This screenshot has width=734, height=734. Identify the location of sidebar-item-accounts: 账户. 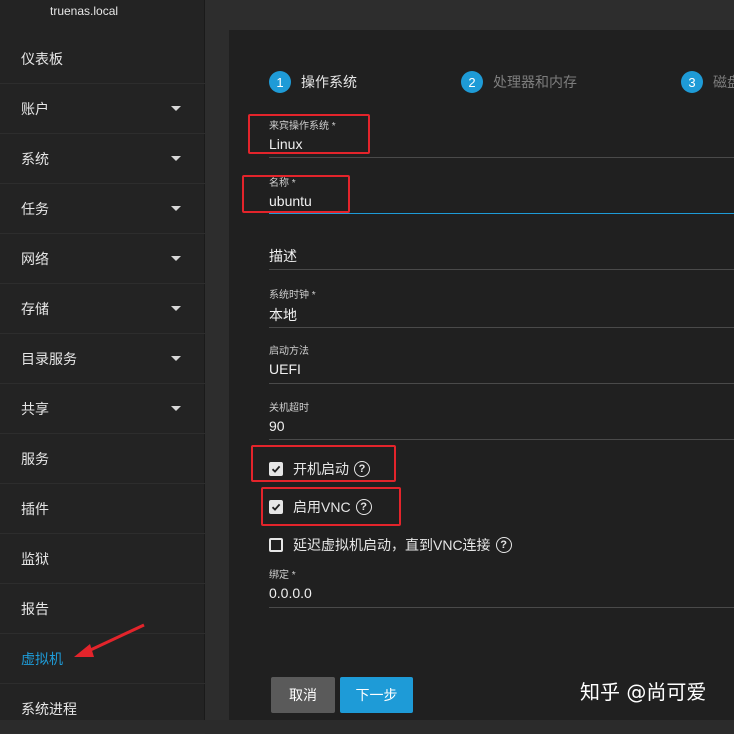
(102, 109).